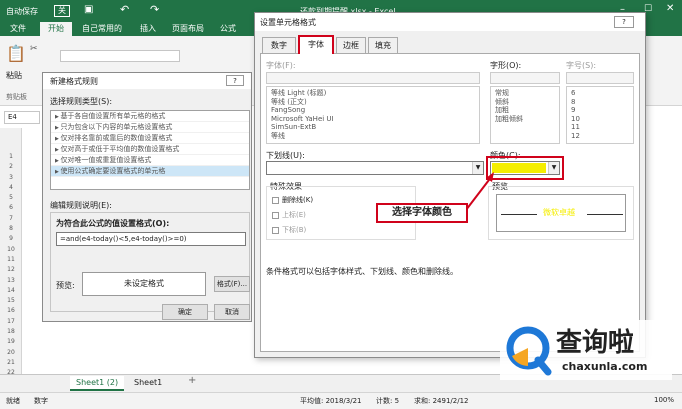 The width and height of the screenshot is (682, 409). Describe the element at coordinates (14, 75) in the screenshot. I see `paste-label: 粘贴` at that location.